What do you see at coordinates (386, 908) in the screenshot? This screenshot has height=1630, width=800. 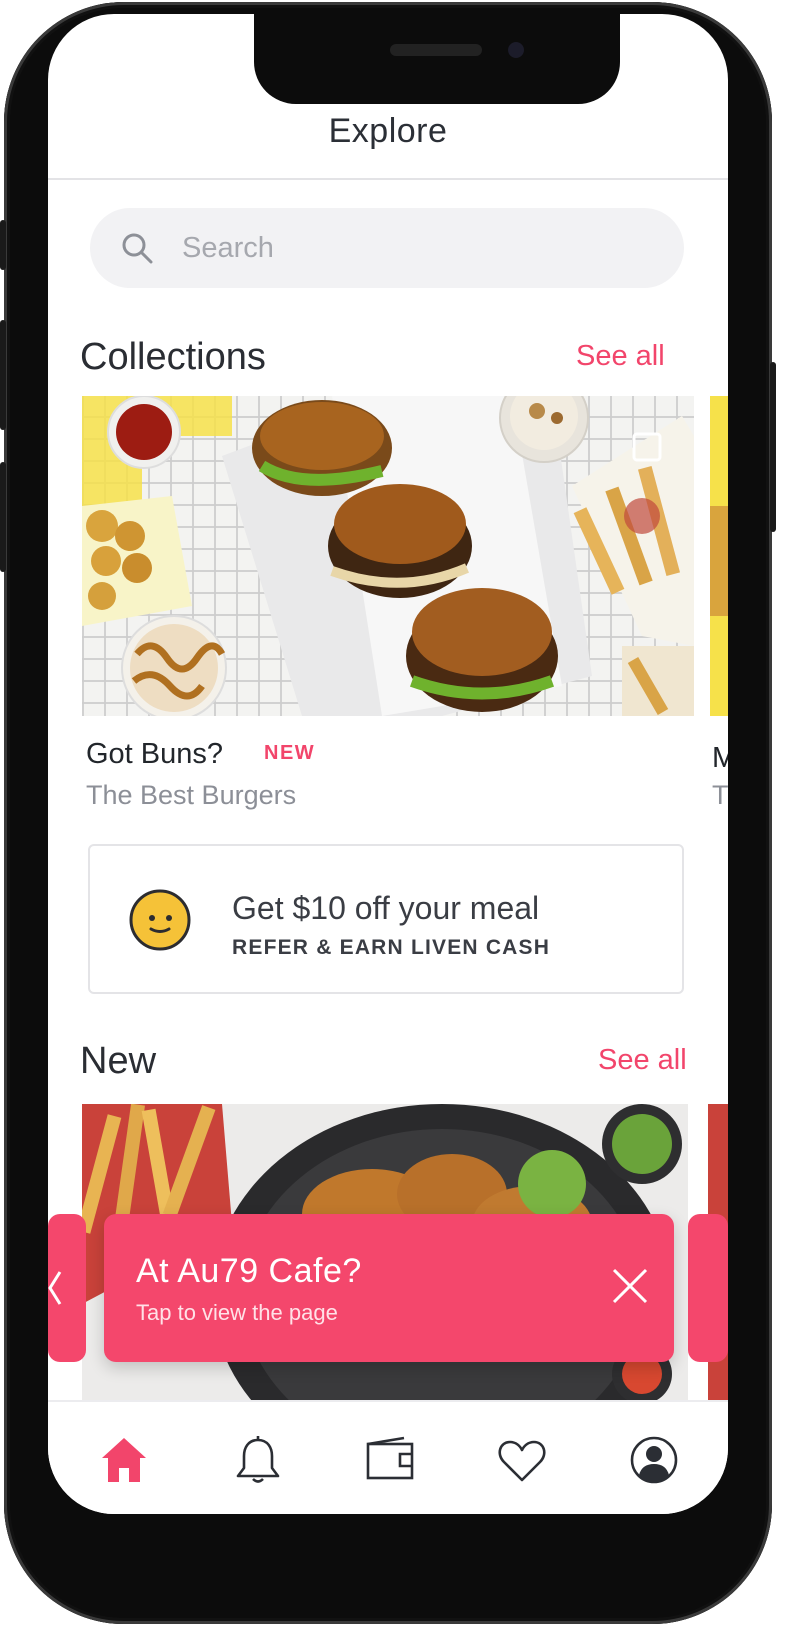 I see `promo-title: Get $10 off your meal` at bounding box center [386, 908].